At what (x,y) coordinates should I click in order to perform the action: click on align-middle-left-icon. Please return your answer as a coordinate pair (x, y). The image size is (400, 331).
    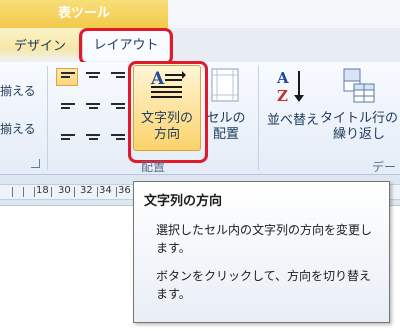
    Looking at the image, I should click on (68, 107).